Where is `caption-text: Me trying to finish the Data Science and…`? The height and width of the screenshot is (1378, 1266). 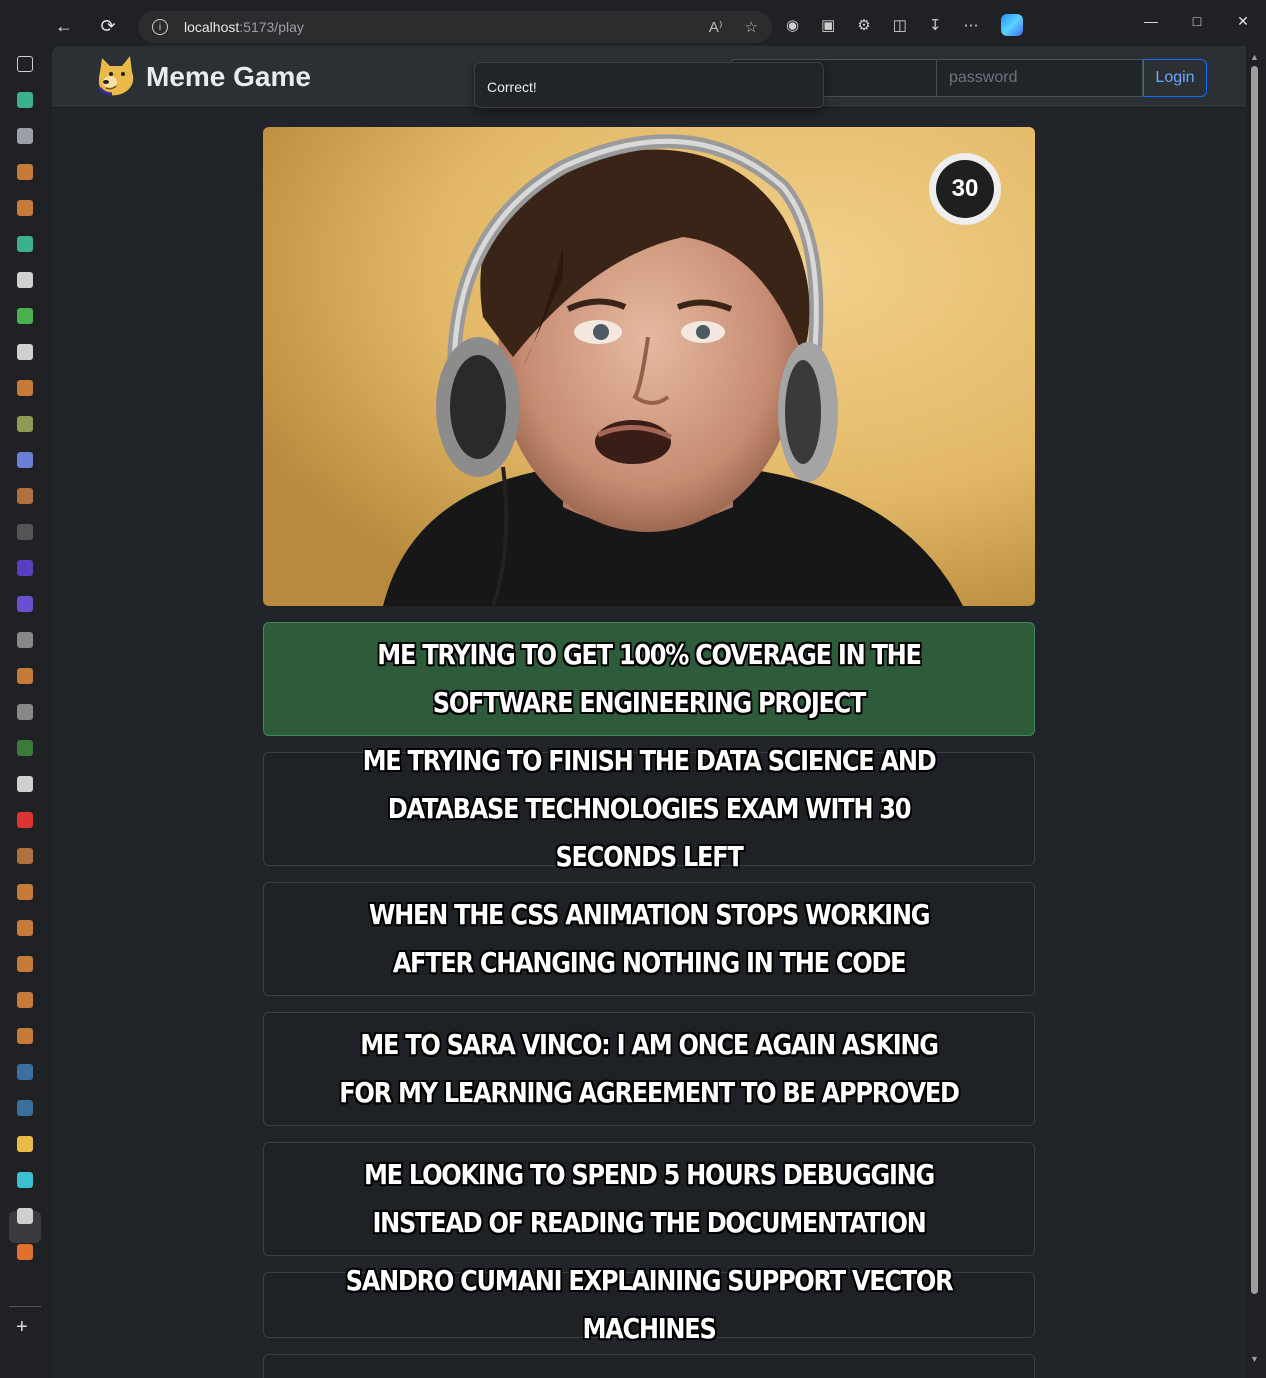
caption-text: Me trying to finish the Data Science and… is located at coordinates (649, 808).